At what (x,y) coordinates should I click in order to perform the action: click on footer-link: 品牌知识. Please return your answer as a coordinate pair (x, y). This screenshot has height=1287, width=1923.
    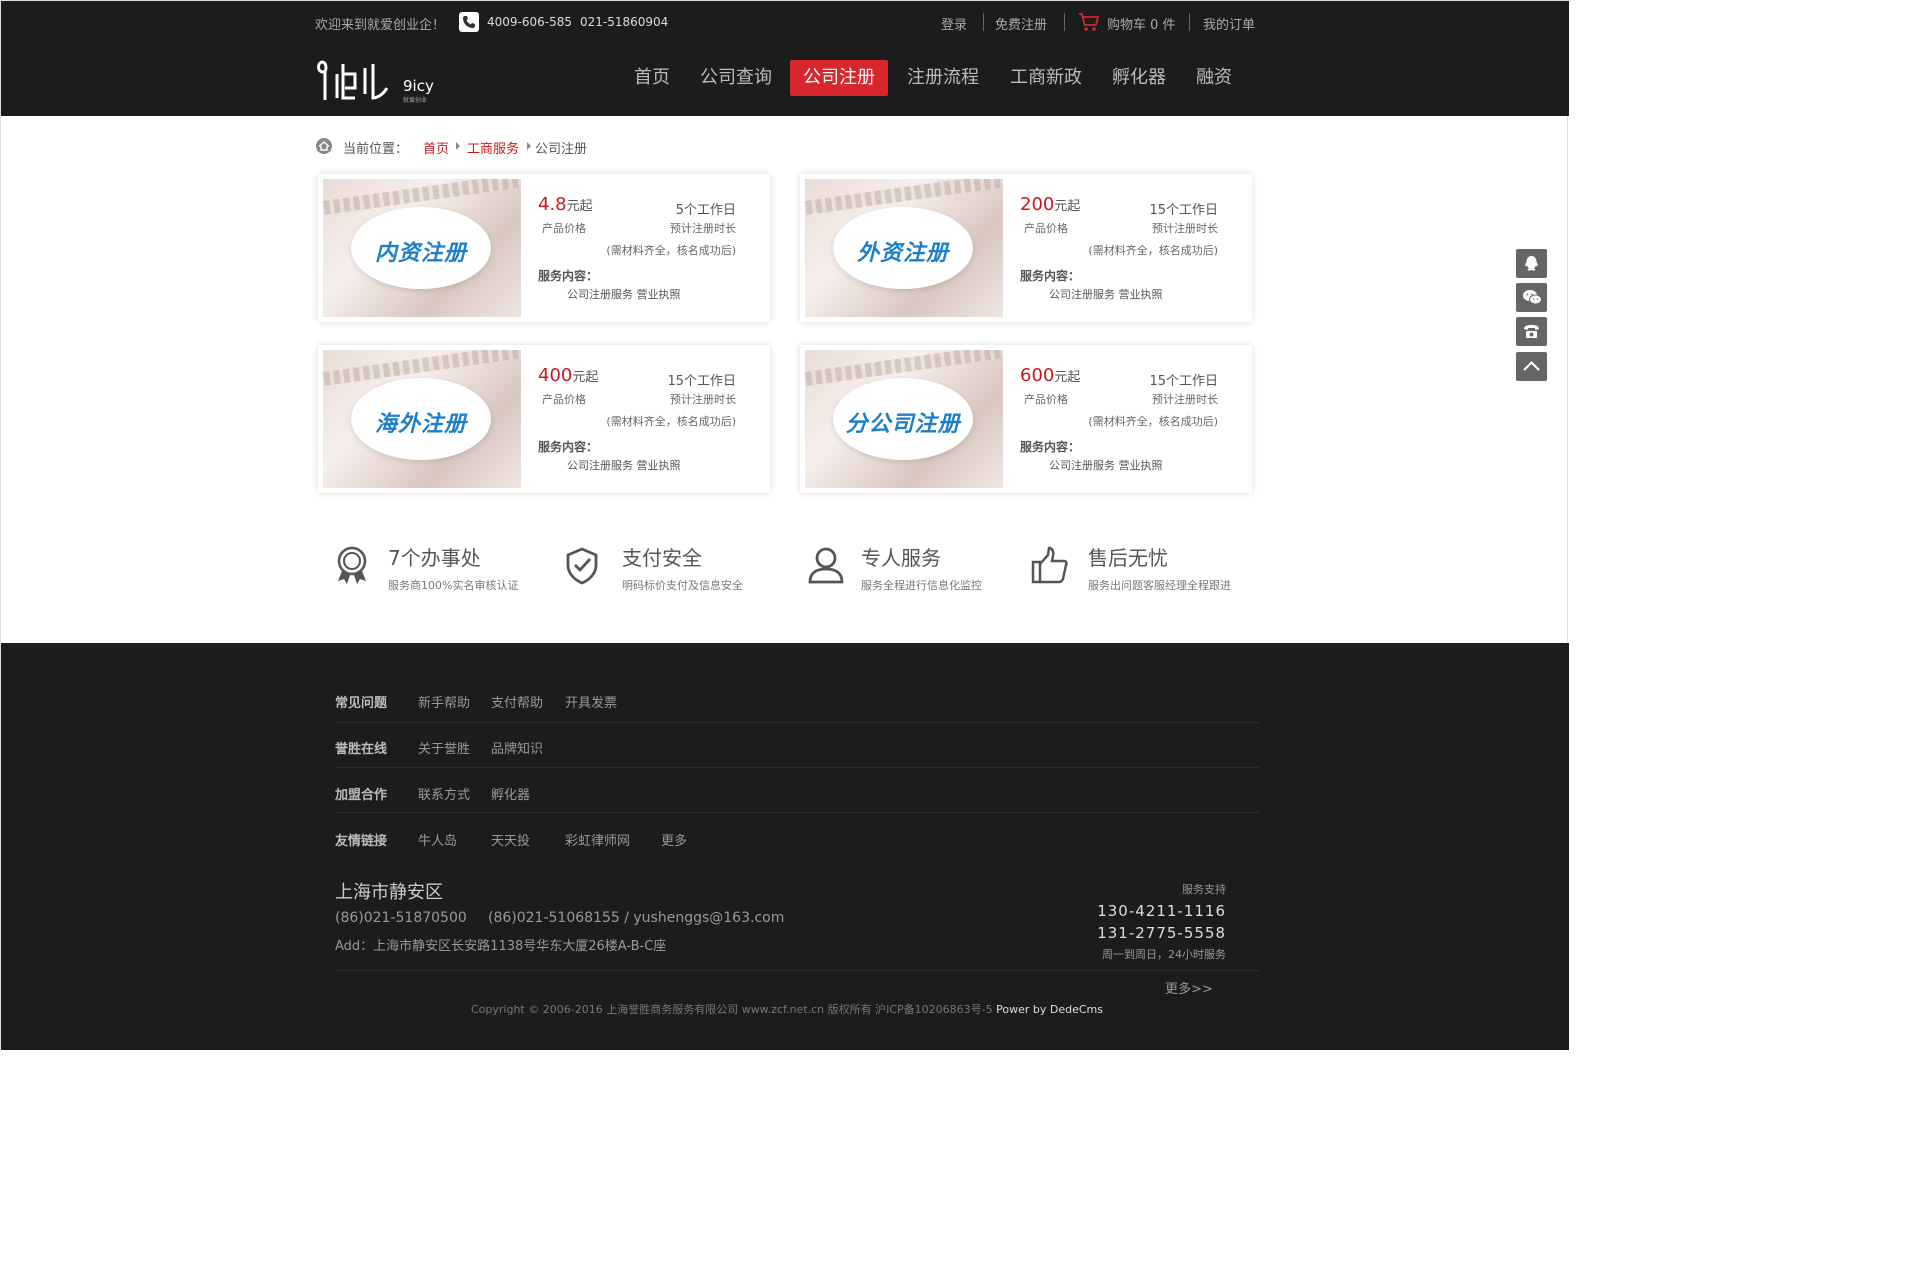
    Looking at the image, I should click on (517, 747).